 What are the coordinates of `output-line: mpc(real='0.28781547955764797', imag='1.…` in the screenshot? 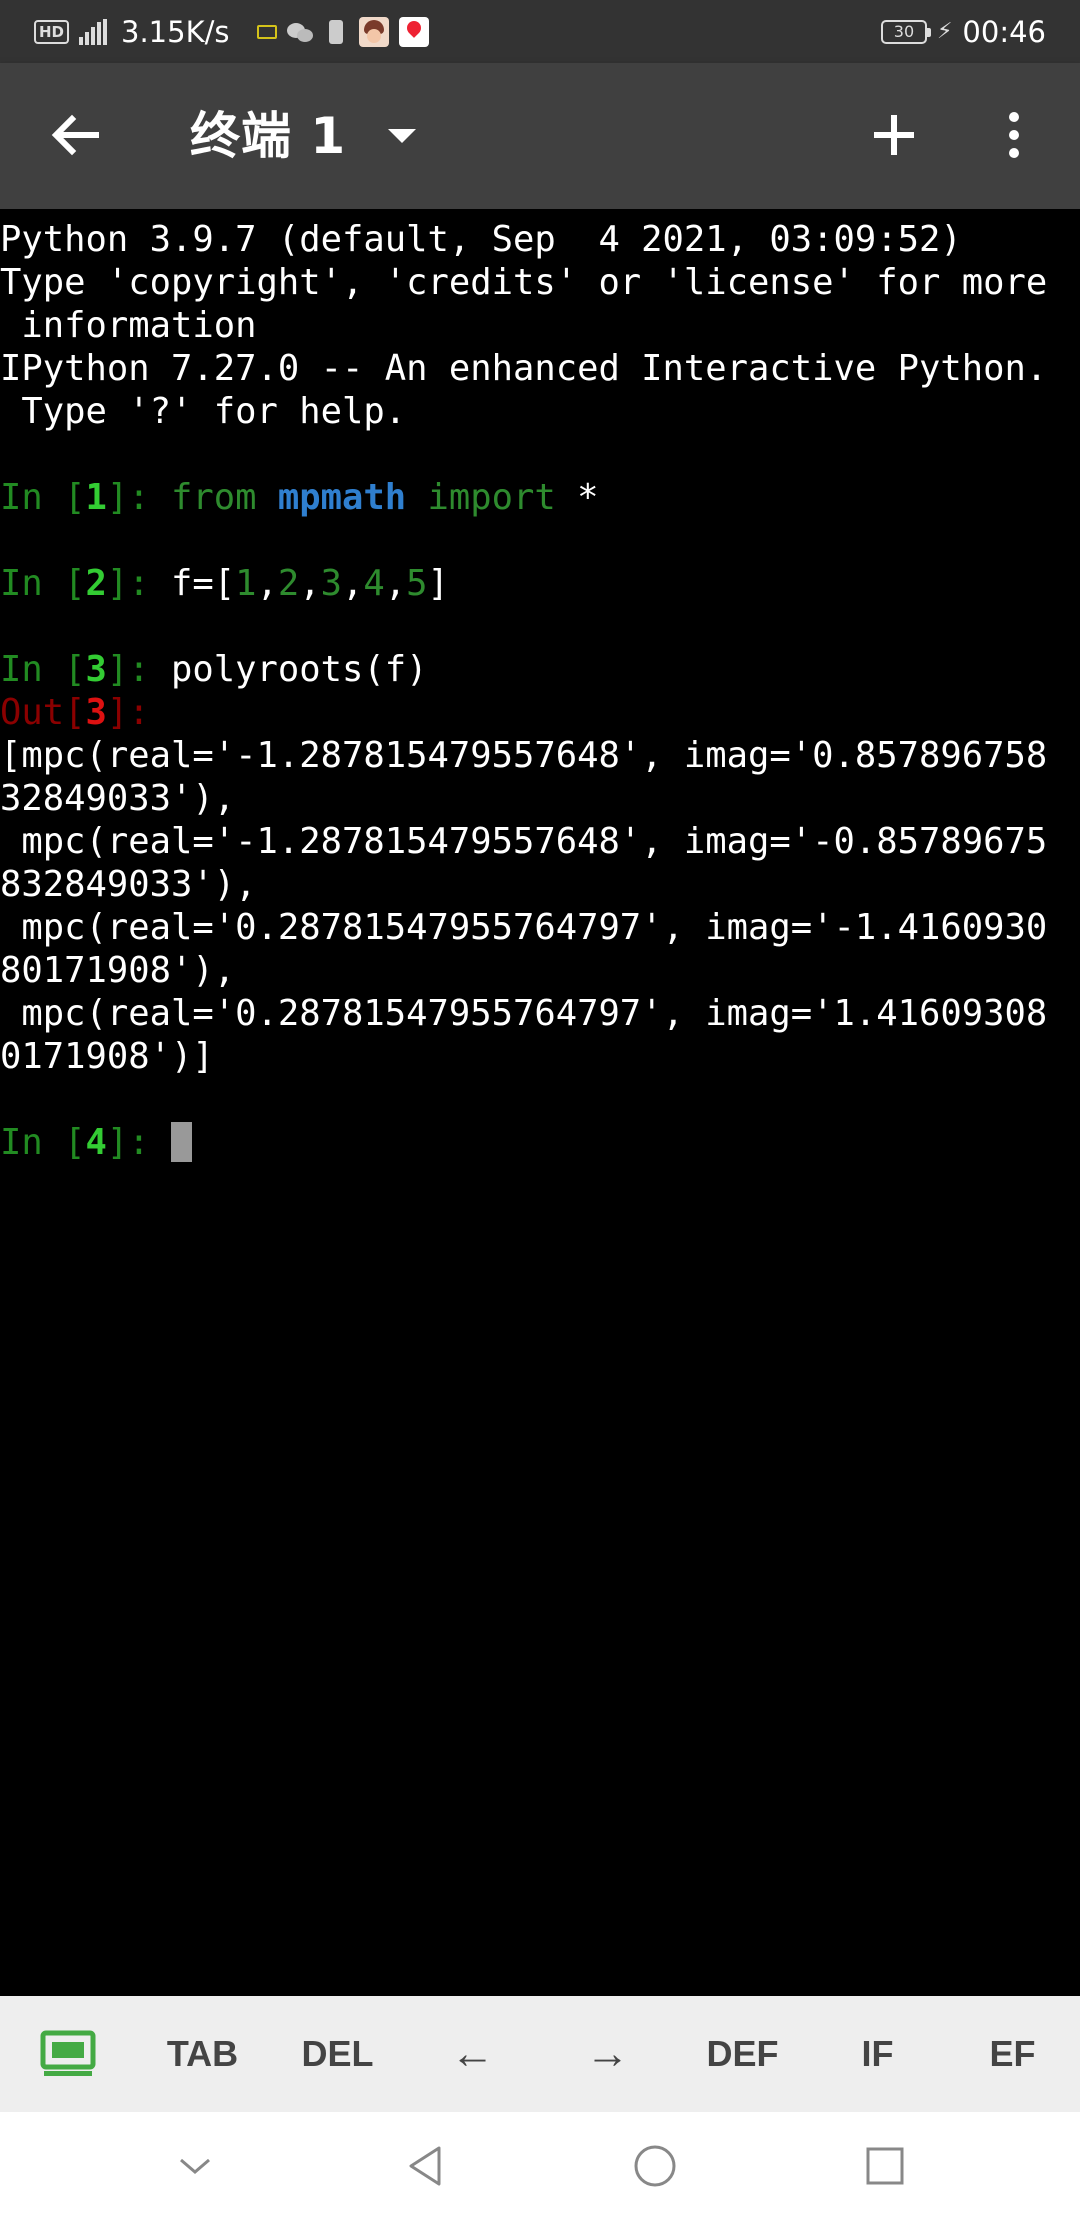 It's located at (524, 1013).